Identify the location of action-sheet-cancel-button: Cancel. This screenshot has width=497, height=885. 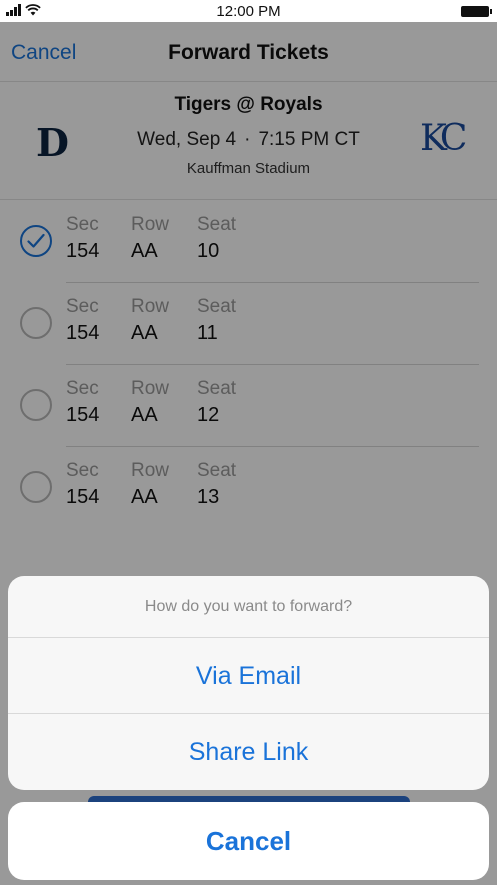
(248, 841).